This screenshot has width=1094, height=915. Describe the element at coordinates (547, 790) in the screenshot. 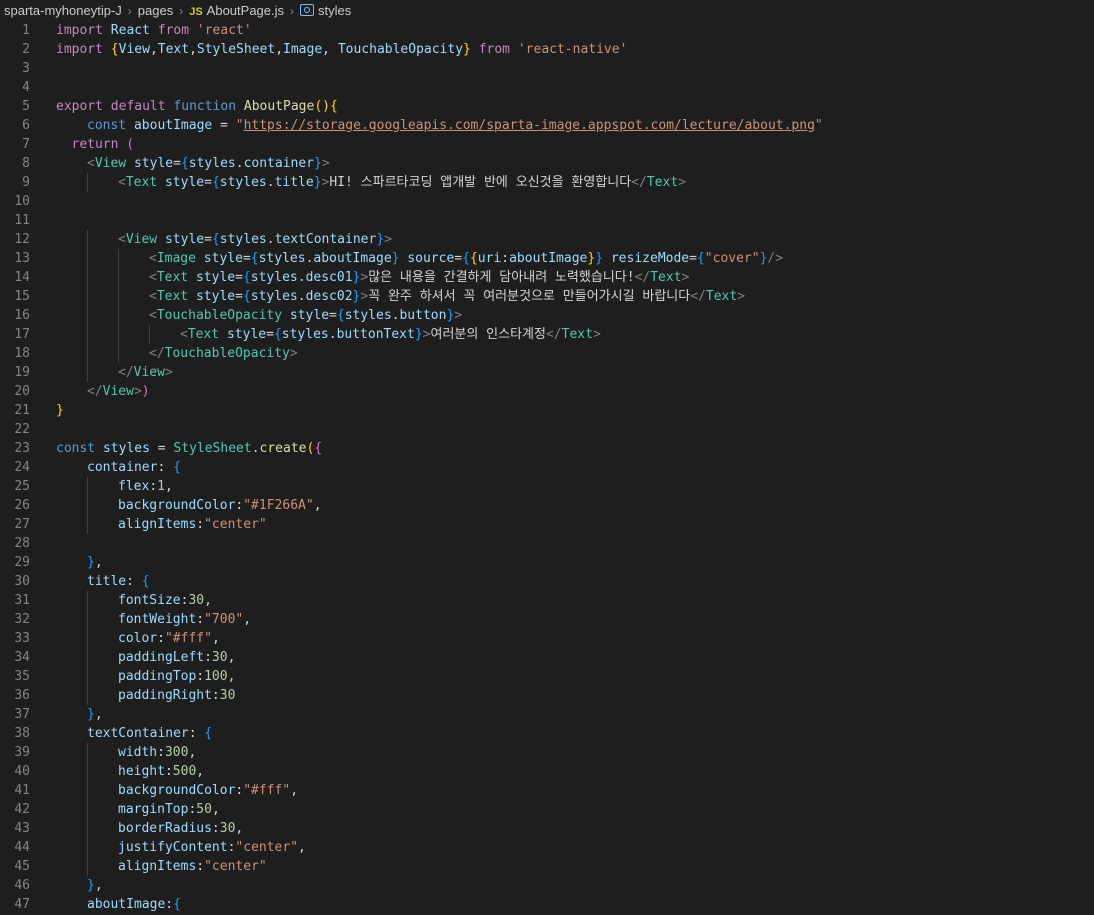

I see `code-line: 41 backgroundColor:"#fff",` at that location.